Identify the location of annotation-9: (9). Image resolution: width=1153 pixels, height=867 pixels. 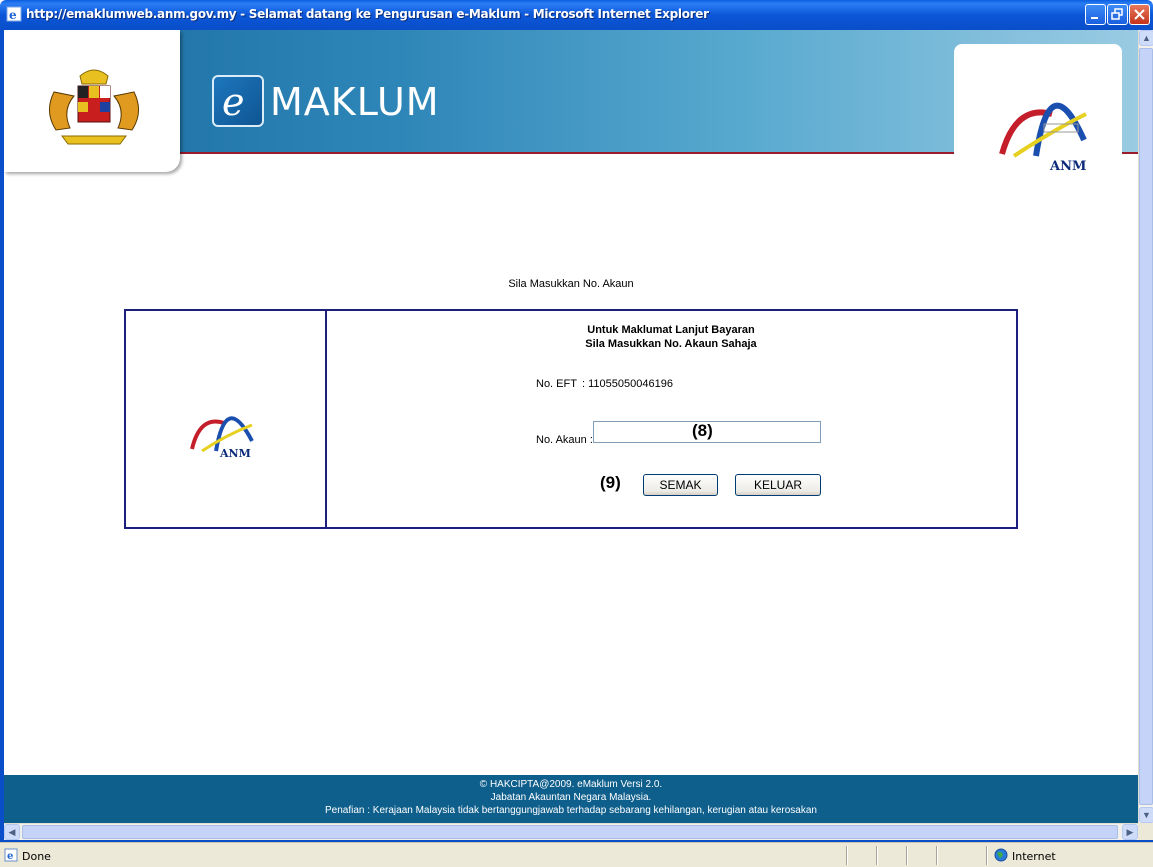
(610, 482).